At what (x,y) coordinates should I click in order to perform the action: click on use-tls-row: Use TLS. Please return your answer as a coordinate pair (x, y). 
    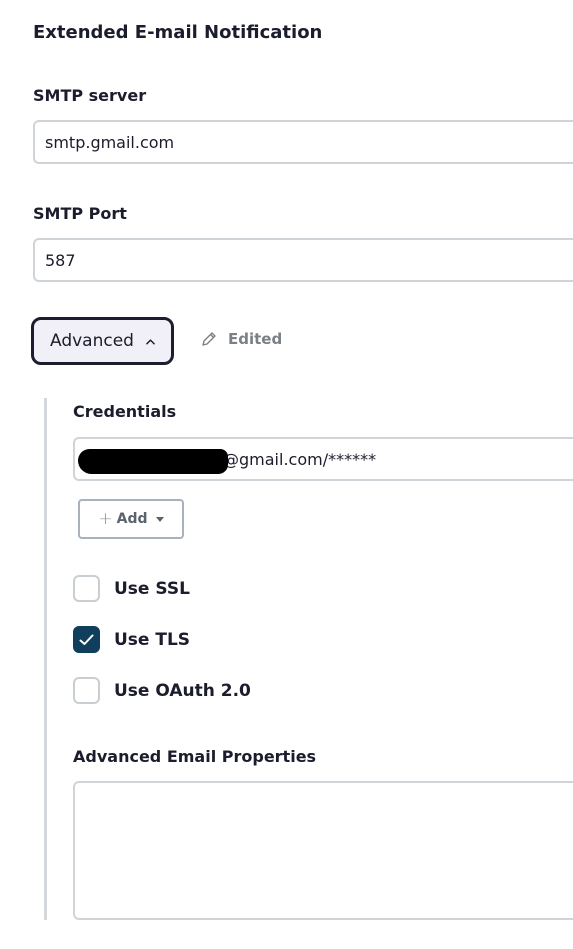
    Looking at the image, I should click on (131, 639).